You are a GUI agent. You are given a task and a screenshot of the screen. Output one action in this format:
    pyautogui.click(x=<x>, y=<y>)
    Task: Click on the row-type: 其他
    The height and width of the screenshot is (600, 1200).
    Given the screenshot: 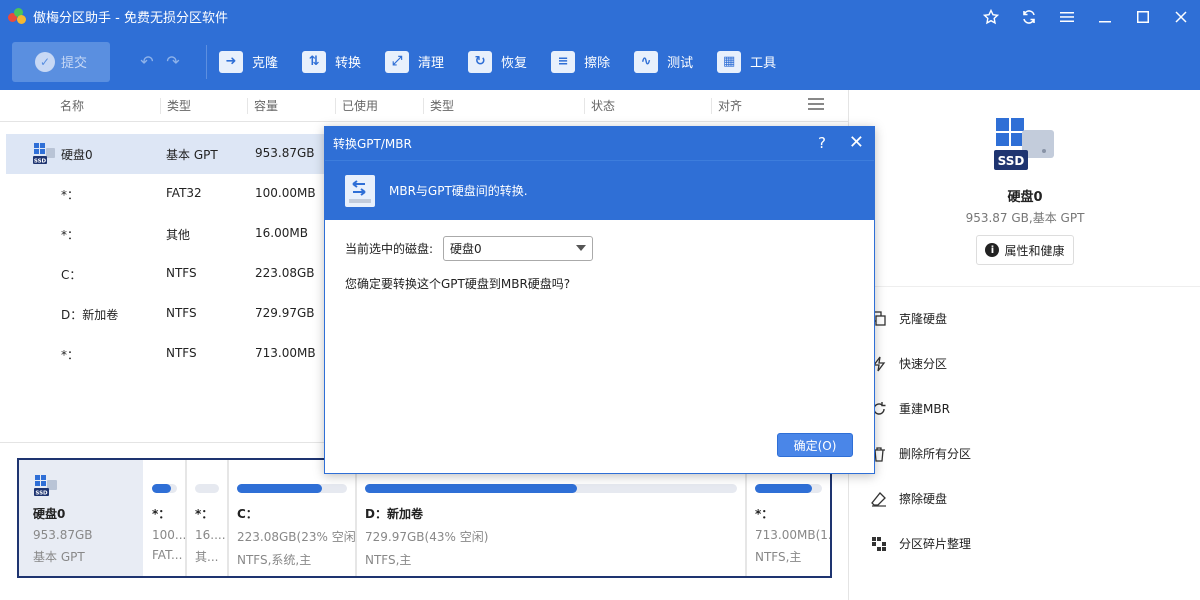 What is the action you would take?
    pyautogui.click(x=178, y=235)
    